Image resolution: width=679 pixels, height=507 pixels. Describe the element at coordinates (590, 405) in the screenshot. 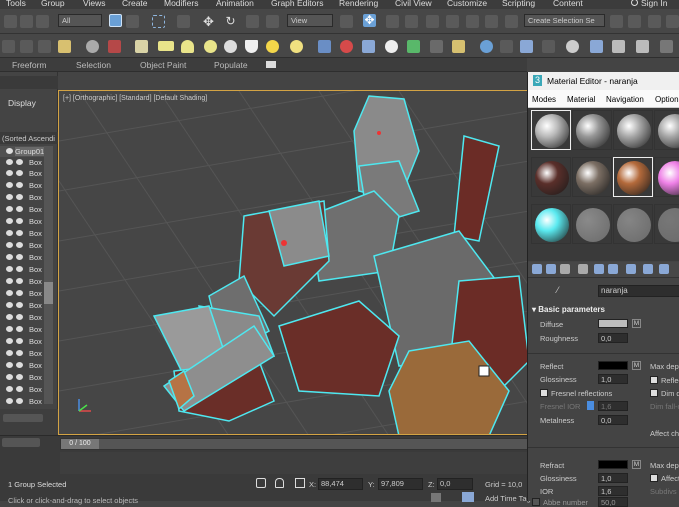

I see `lock-fresnel-icon` at that location.